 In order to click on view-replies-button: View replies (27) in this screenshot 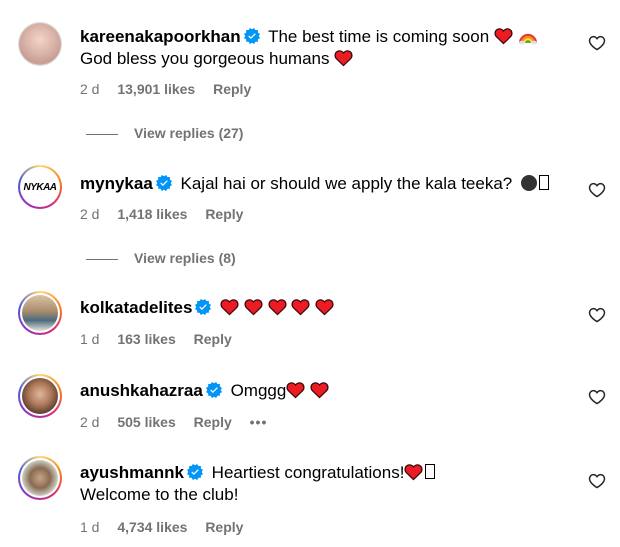, I will do `click(164, 133)`.